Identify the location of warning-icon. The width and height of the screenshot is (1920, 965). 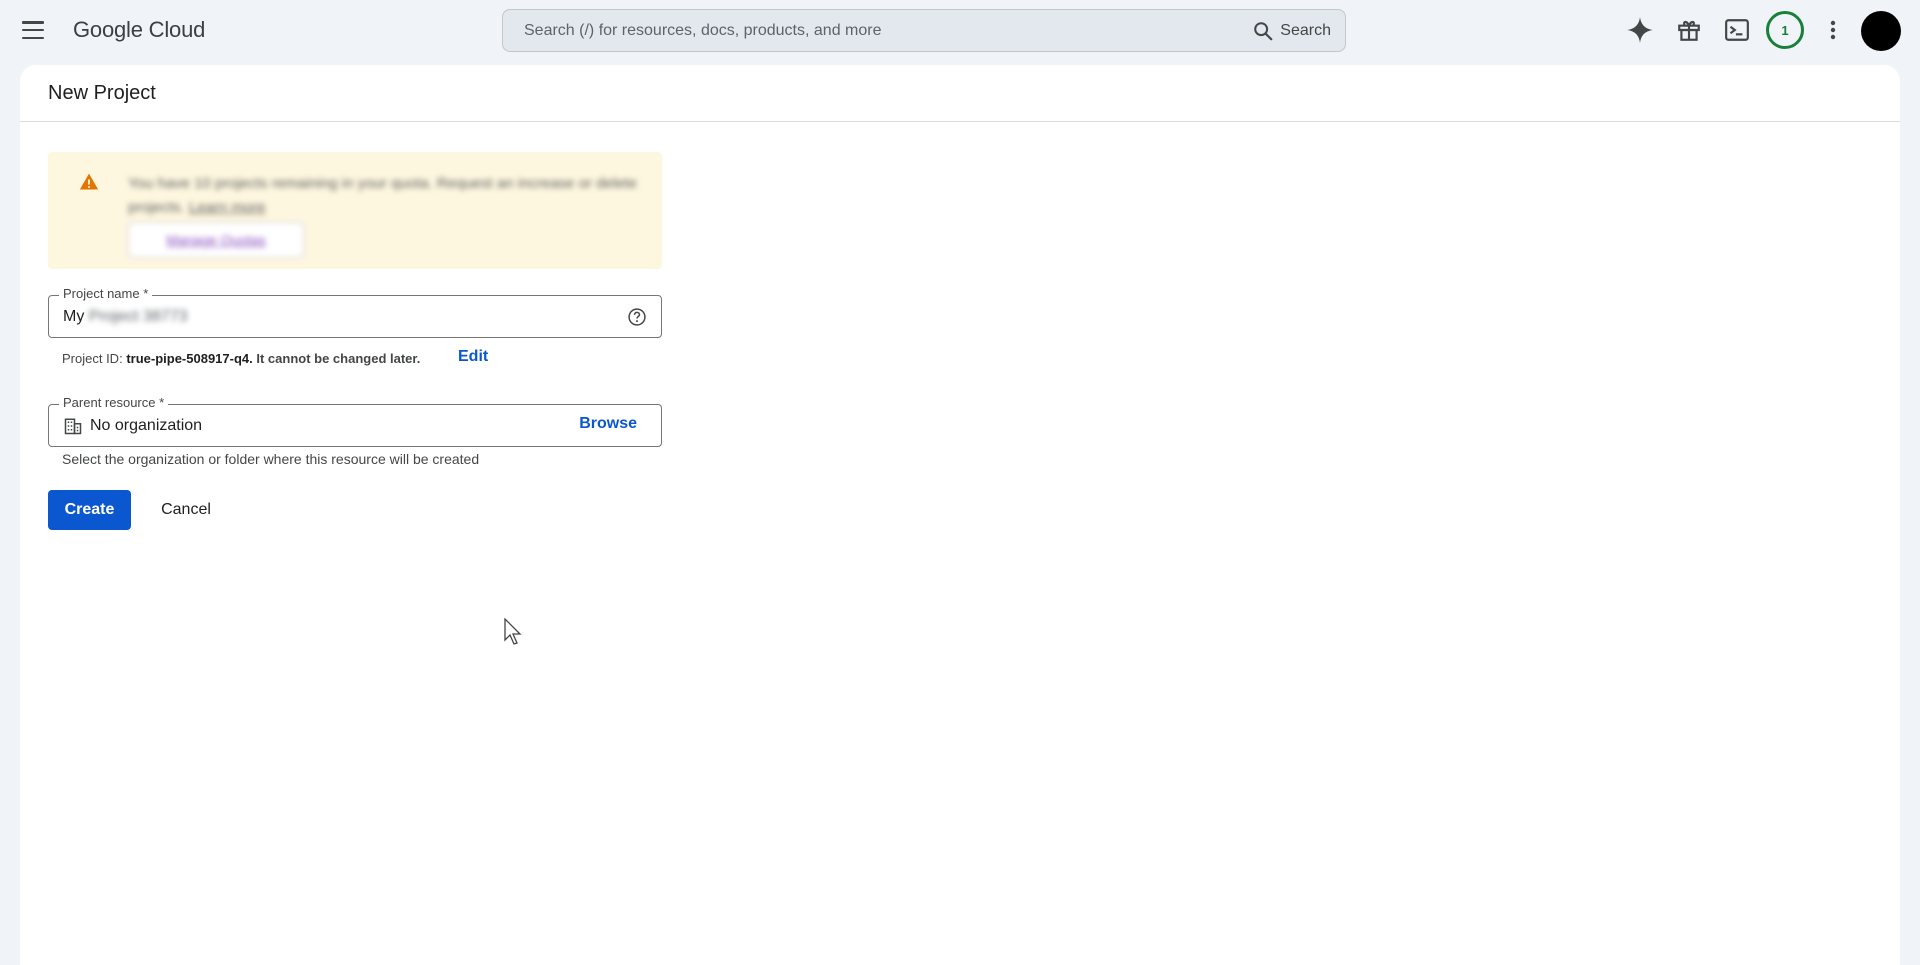
(89, 181).